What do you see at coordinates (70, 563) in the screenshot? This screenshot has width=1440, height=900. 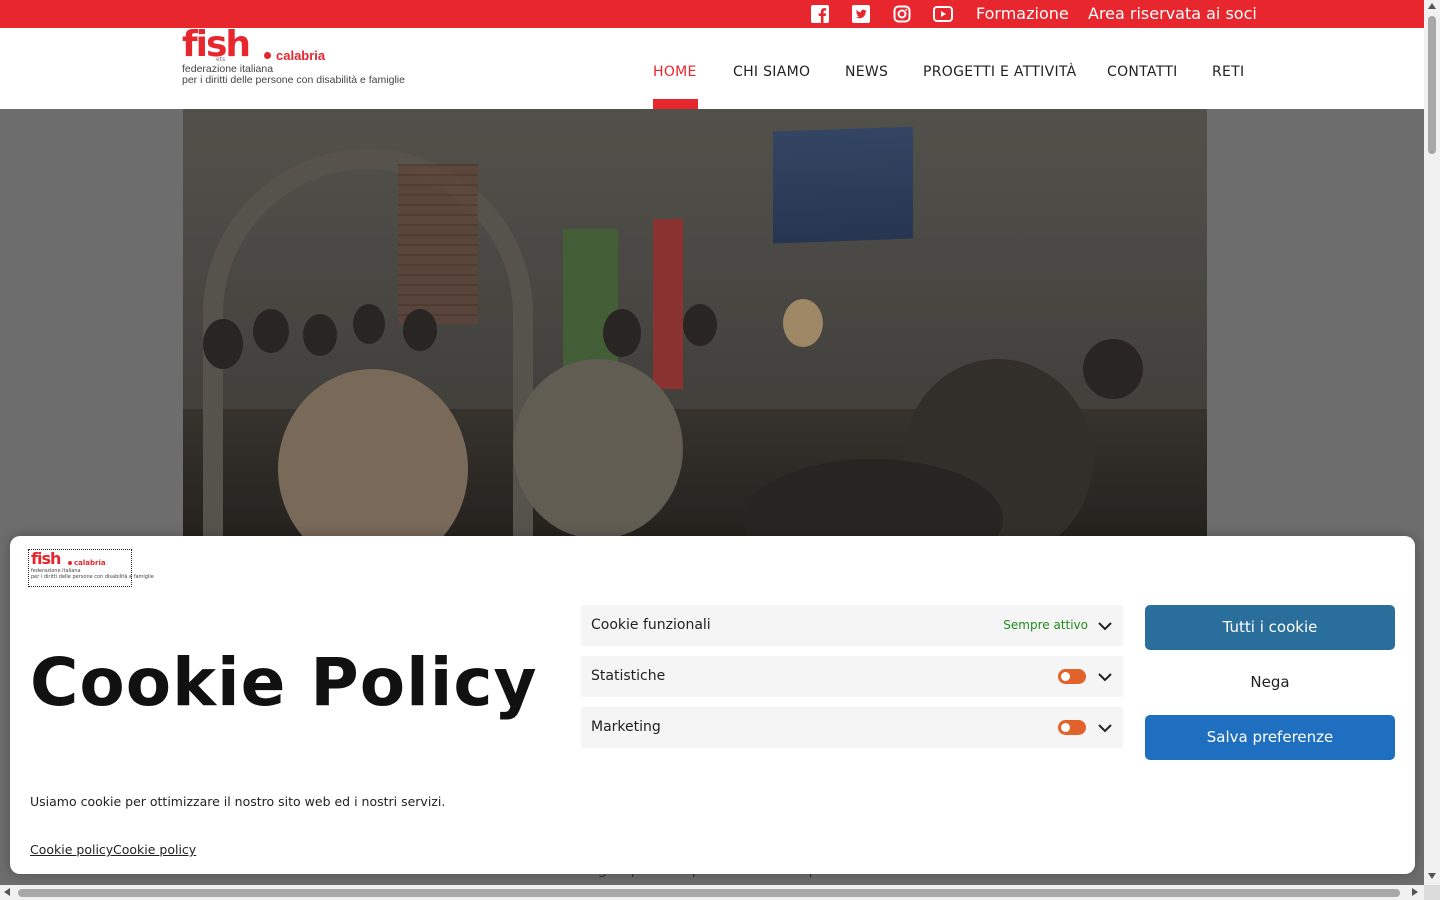 I see `cookie-logo-dot` at bounding box center [70, 563].